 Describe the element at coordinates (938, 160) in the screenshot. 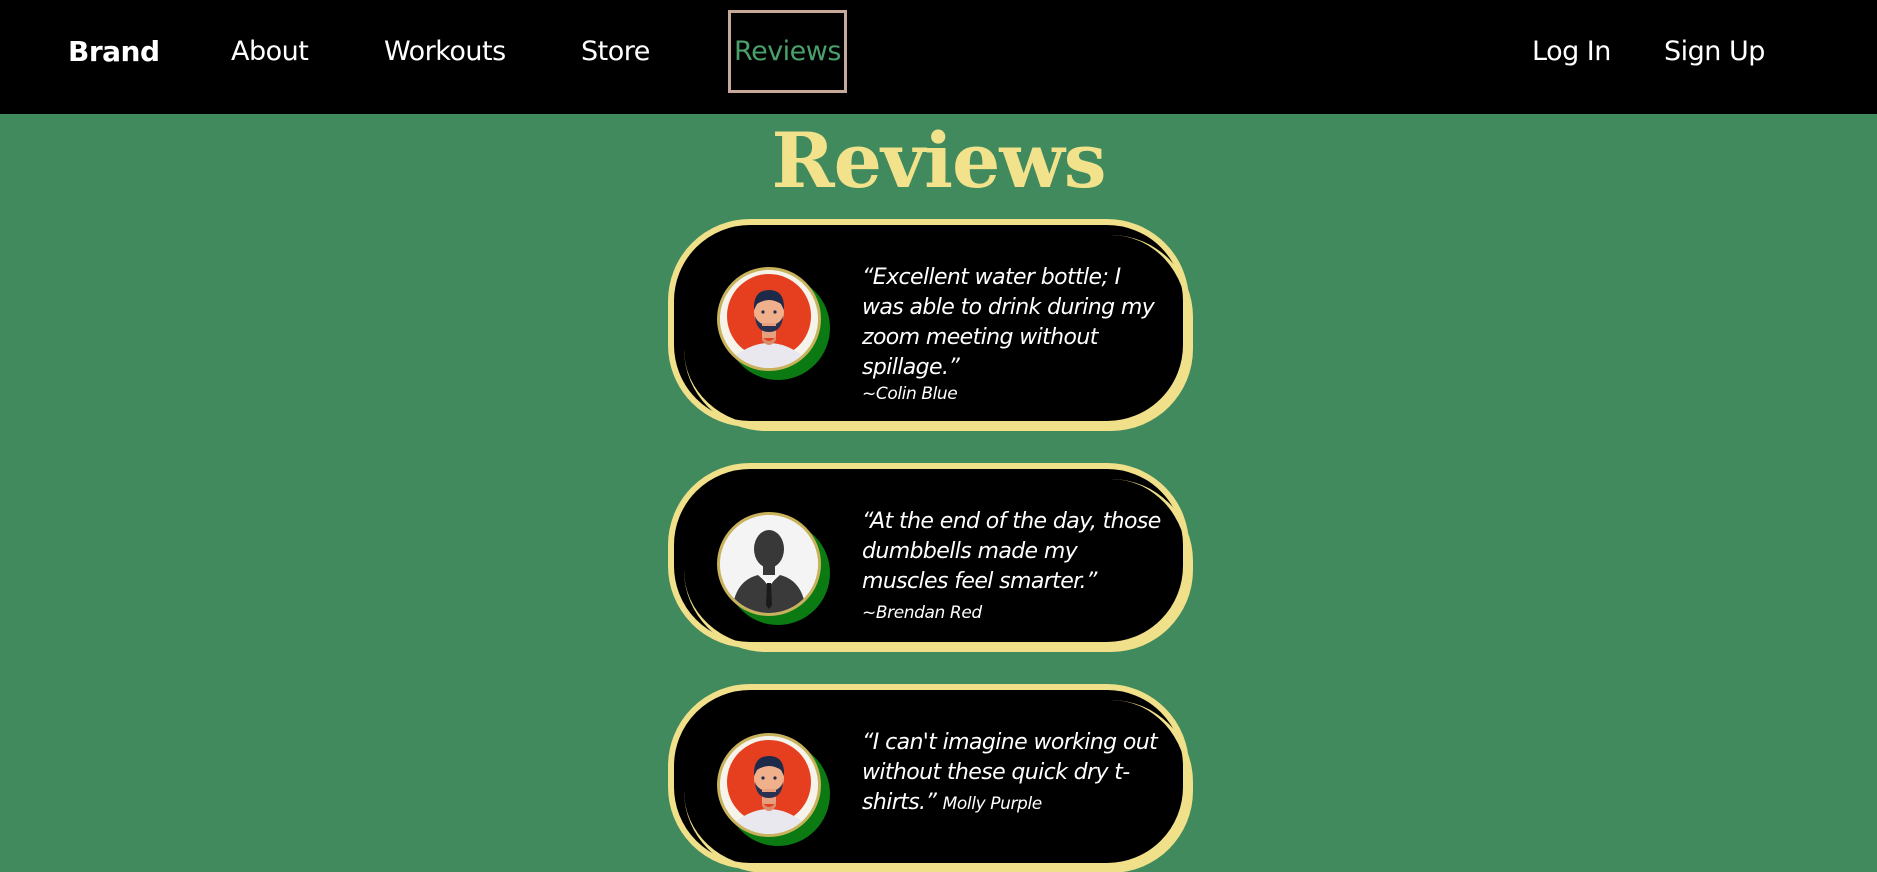

I see `page-title: Reviews` at that location.